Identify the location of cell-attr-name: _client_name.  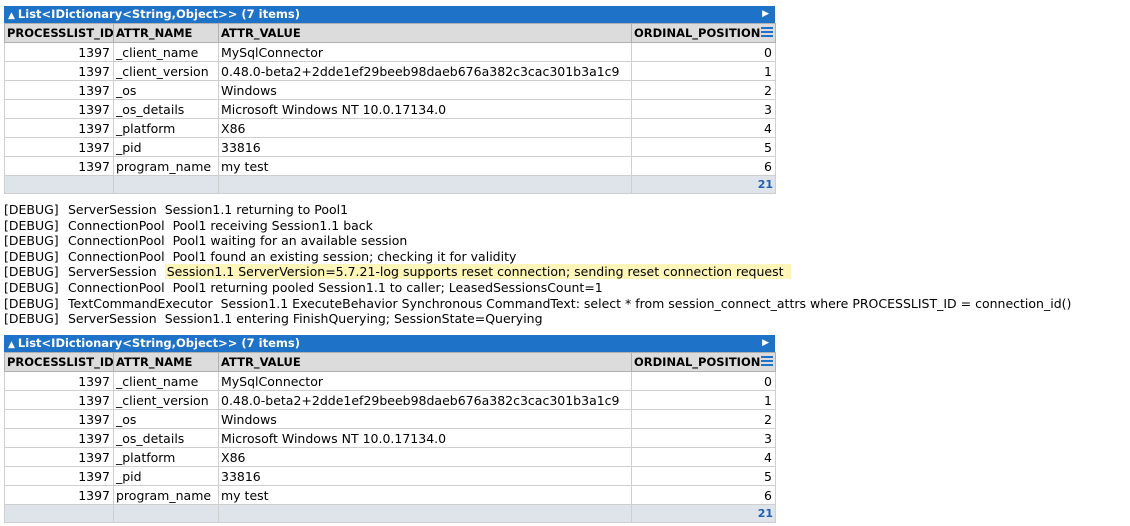
(166, 52).